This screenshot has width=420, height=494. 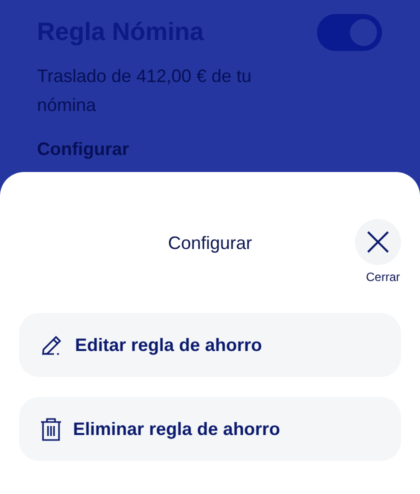 I want to click on trash-icon, so click(x=51, y=429).